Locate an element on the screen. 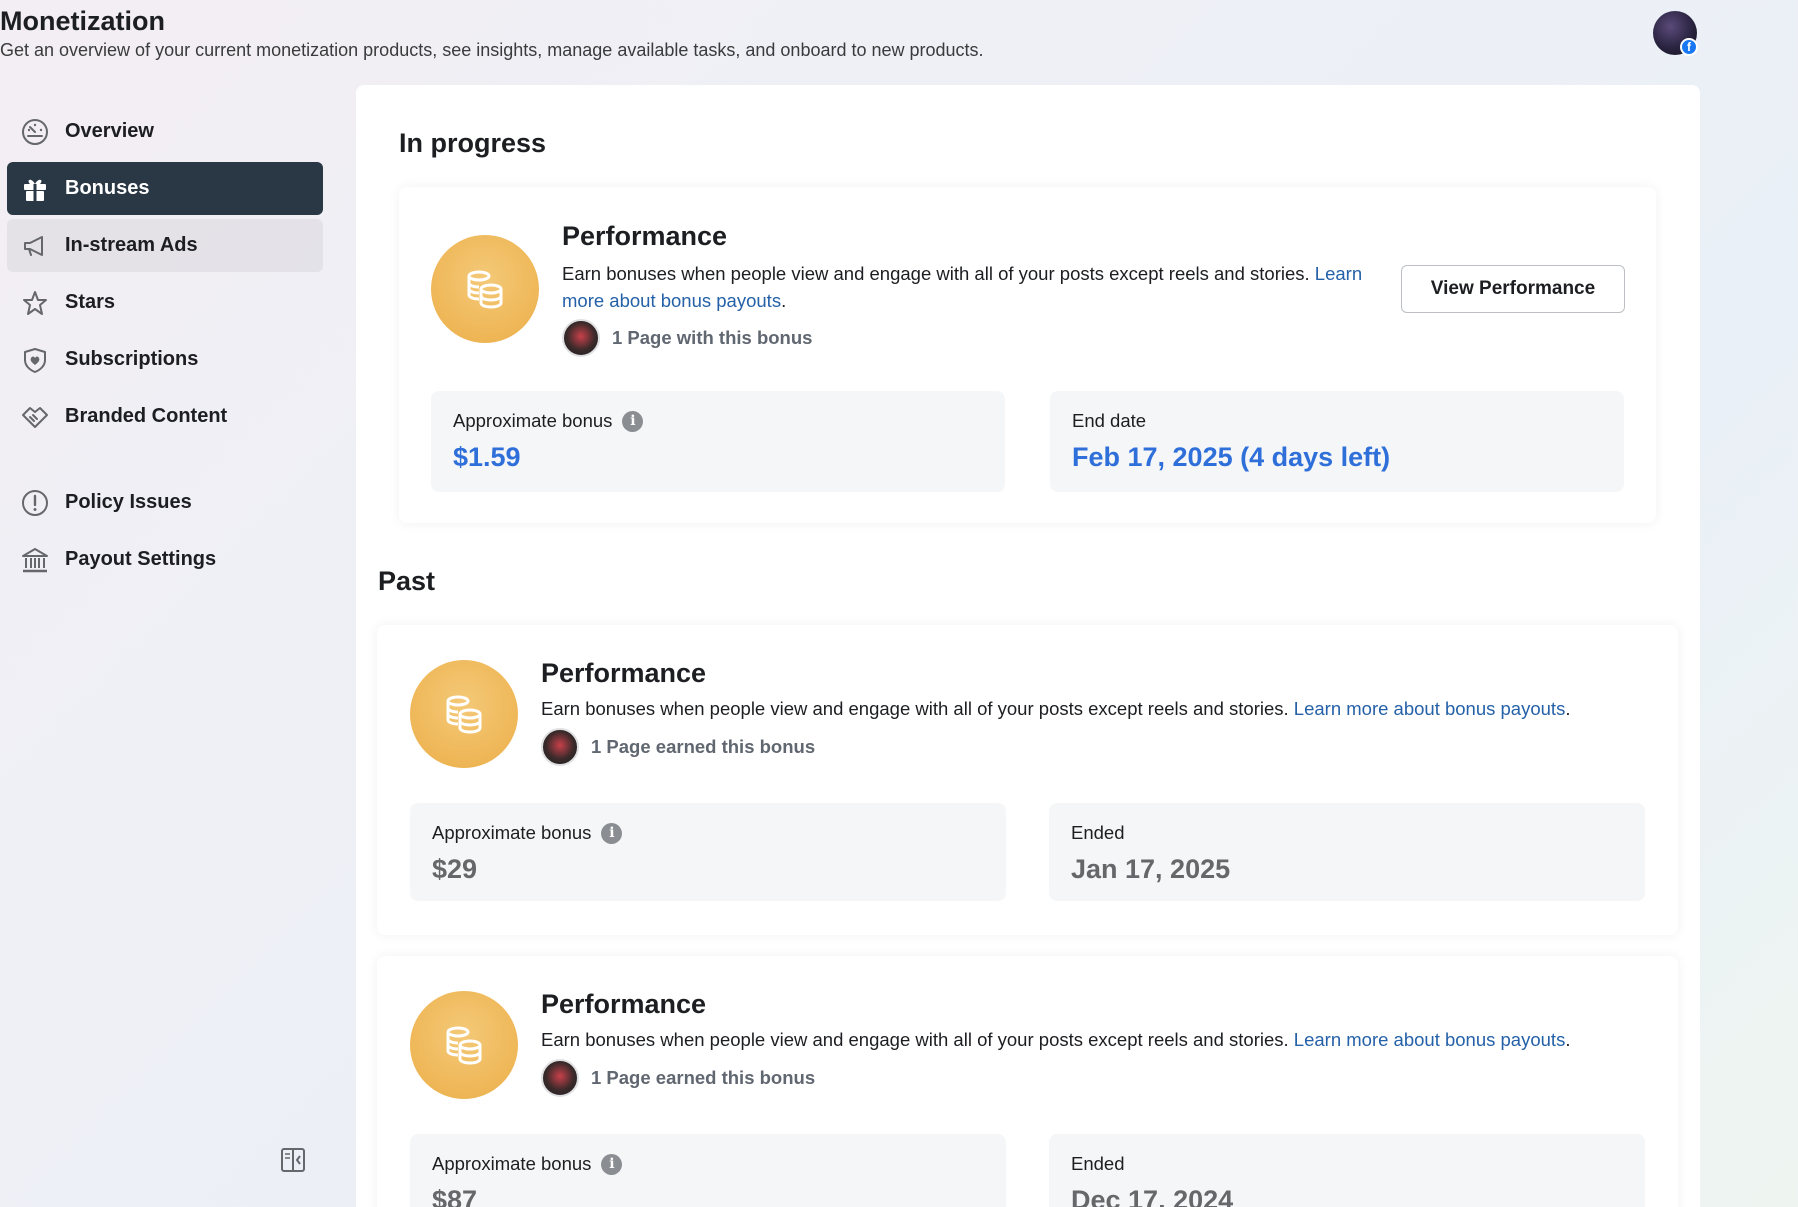 The width and height of the screenshot is (1798, 1207). date-value: Jan 17, 2025 is located at coordinates (1151, 869).